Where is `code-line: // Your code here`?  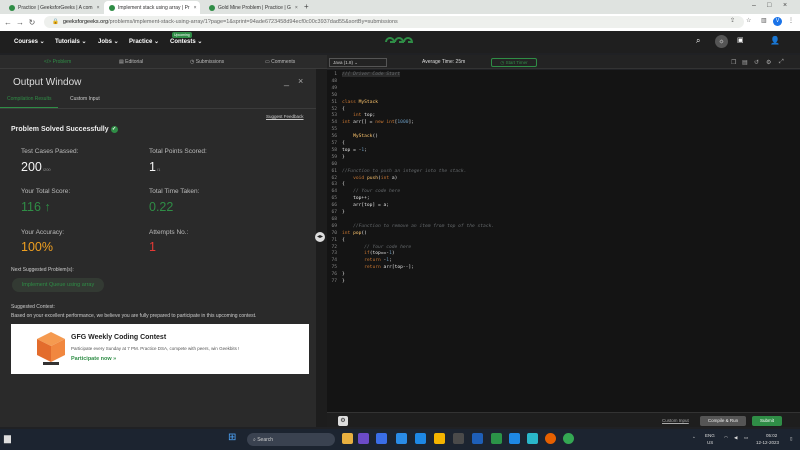
code-line: // Your code here is located at coordinates (371, 192).